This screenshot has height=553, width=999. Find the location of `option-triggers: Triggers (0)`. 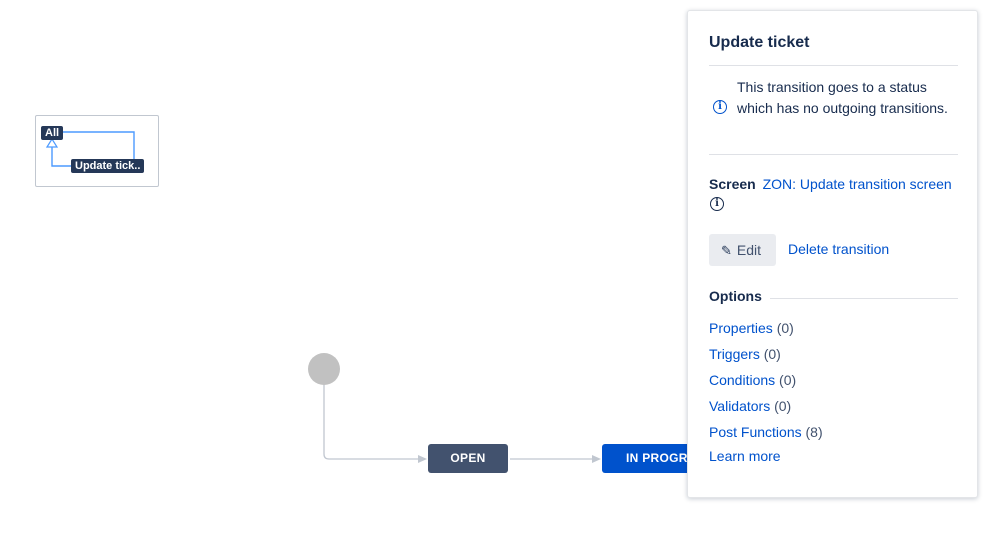

option-triggers: Triggers (0) is located at coordinates (745, 354).